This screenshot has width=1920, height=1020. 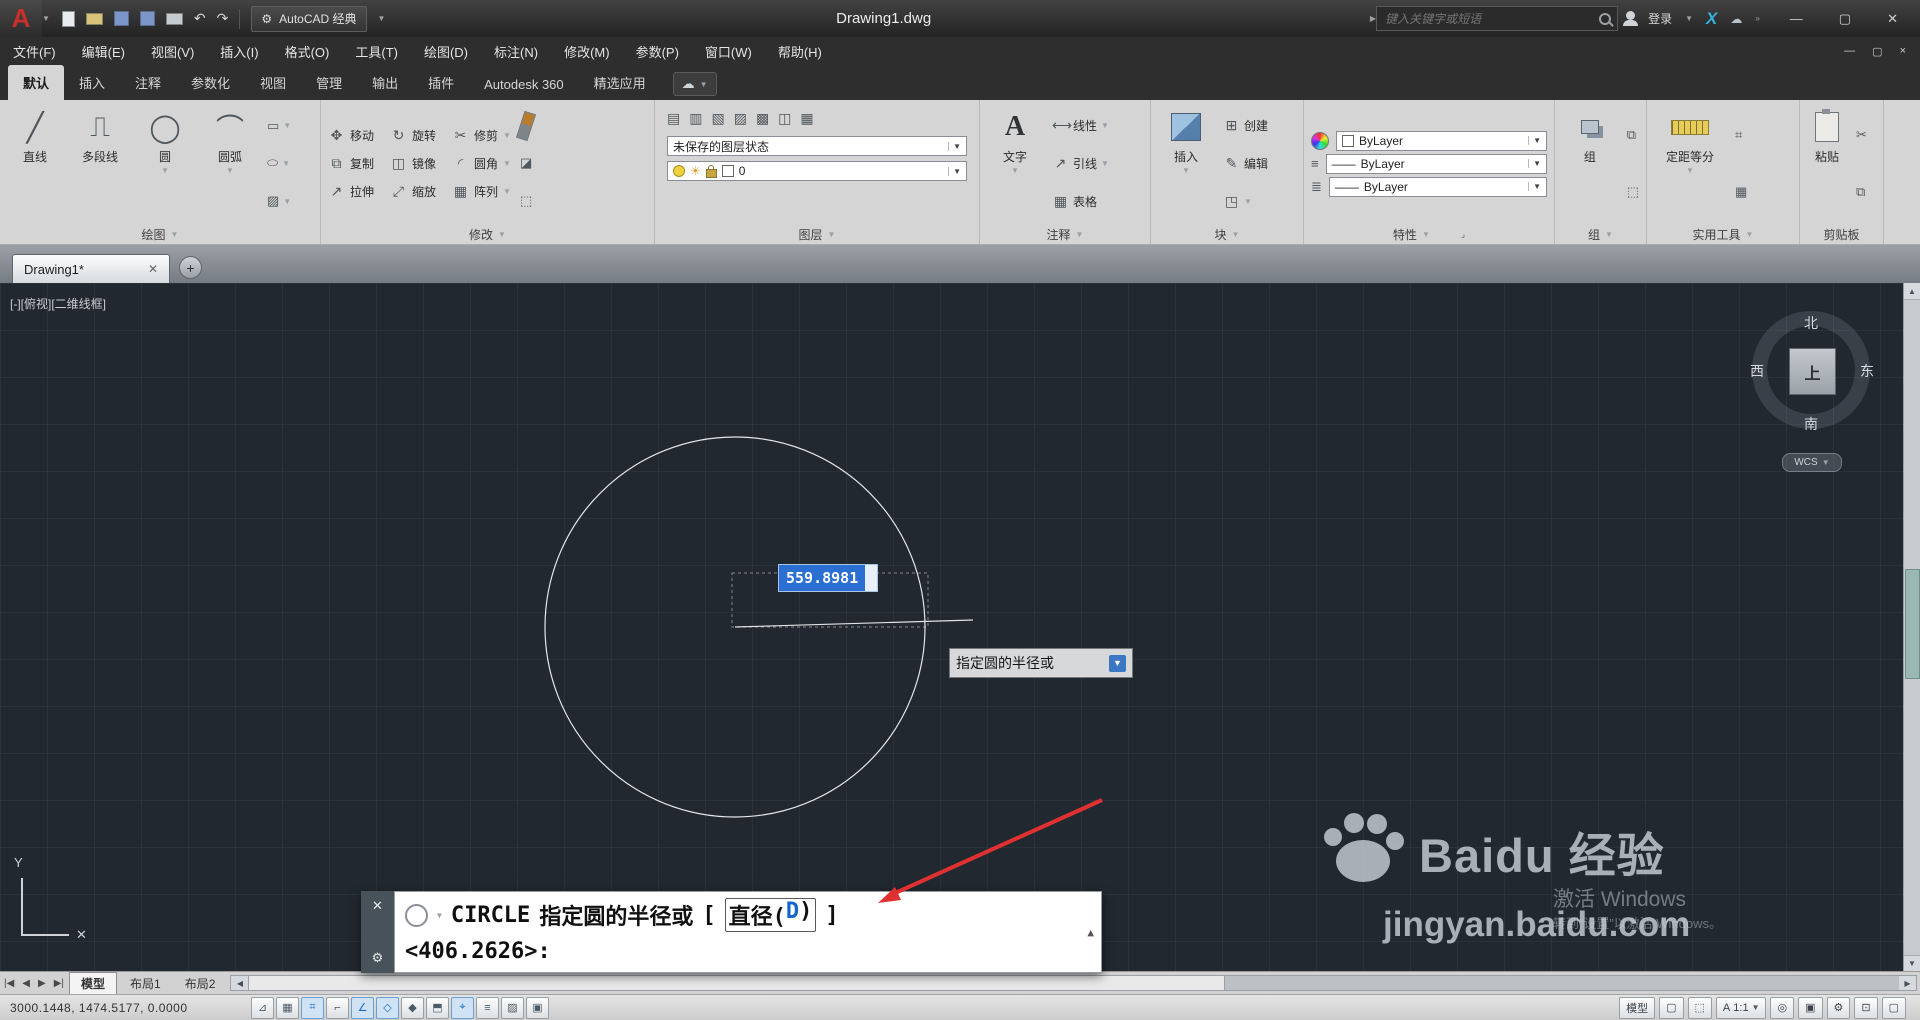 I want to click on open-button, so click(x=94, y=19).